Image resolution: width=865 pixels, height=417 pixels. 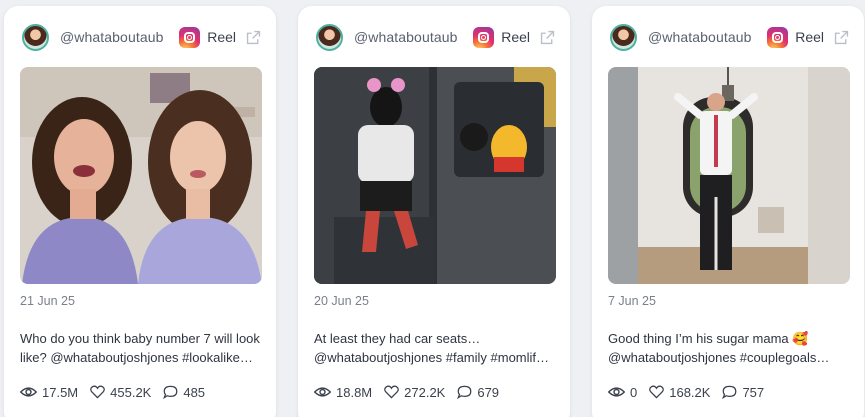 I want to click on views-stat: 0, so click(x=622, y=392).